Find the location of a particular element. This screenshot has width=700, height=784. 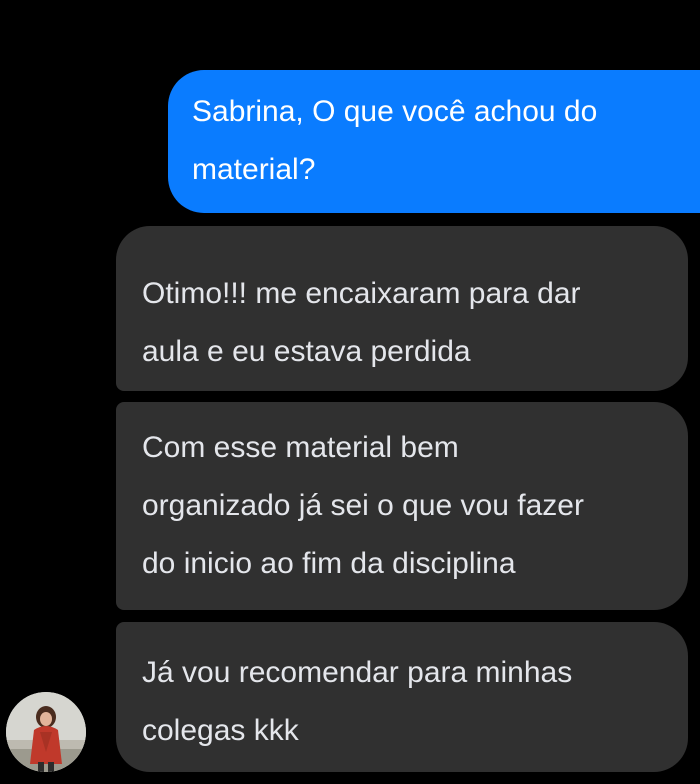

sent-message-bubble: Sabrina, O que você achou do material? is located at coordinates (434, 141).